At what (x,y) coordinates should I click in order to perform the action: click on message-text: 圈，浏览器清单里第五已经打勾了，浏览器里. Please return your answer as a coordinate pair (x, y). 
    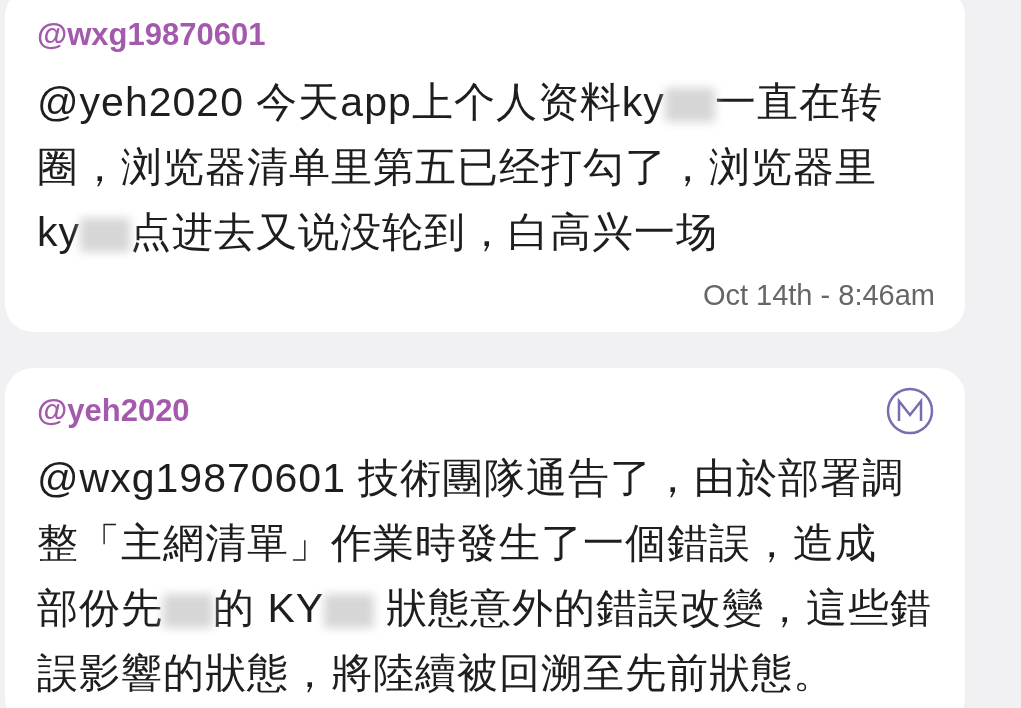
    Looking at the image, I should click on (457, 167).